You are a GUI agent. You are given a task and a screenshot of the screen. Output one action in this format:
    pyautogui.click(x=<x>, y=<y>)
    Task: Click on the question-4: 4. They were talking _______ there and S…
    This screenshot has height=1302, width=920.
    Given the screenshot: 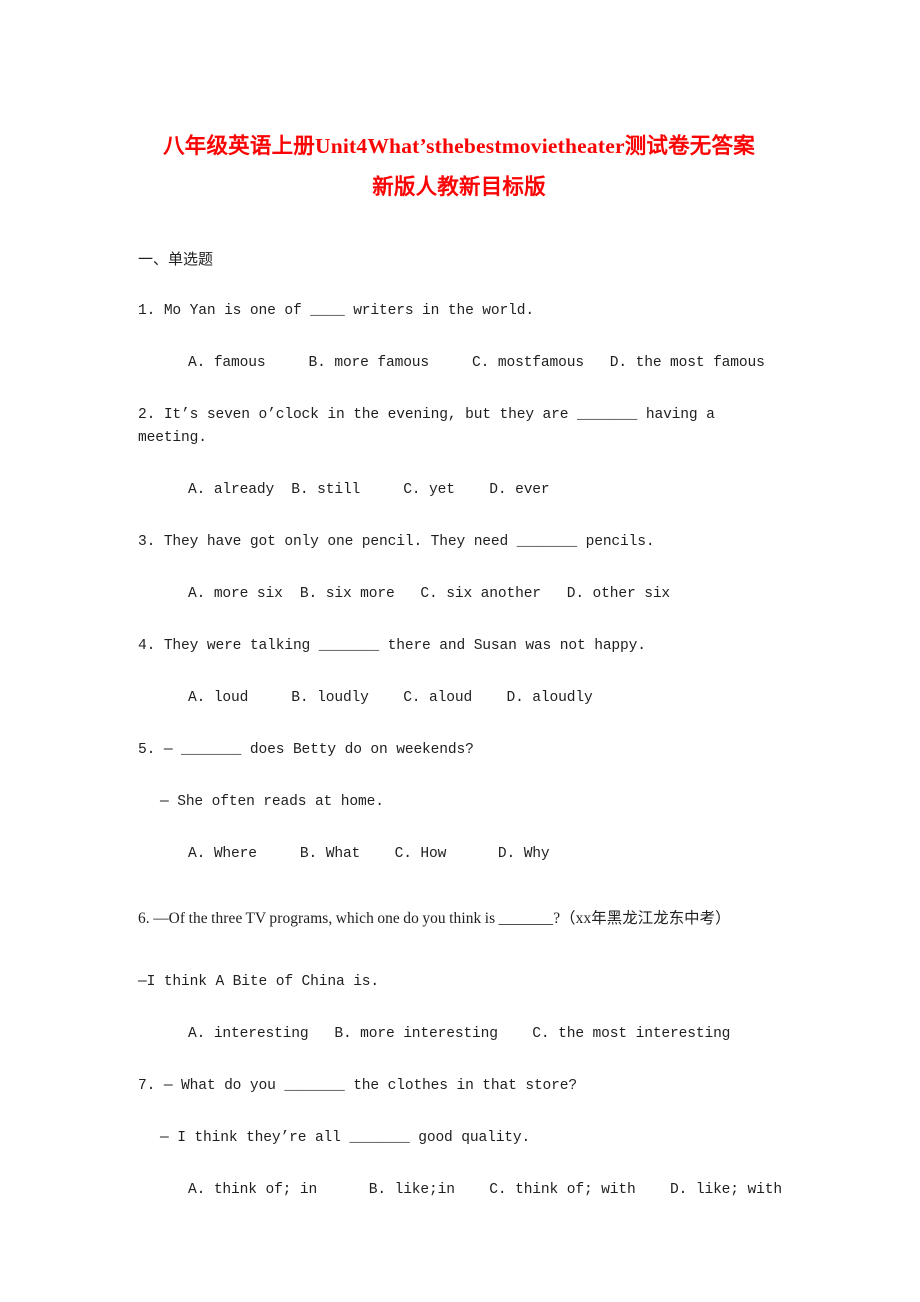 What is the action you would take?
    pyautogui.click(x=459, y=672)
    